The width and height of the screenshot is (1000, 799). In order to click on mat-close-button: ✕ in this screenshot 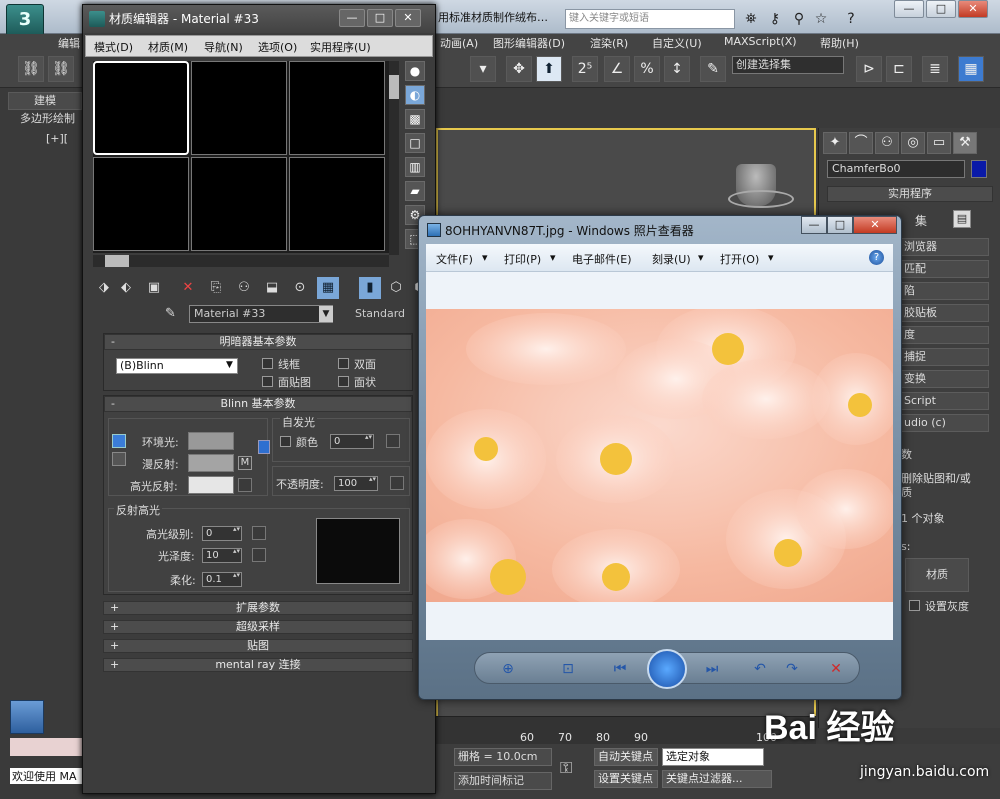, I will do `click(408, 18)`.